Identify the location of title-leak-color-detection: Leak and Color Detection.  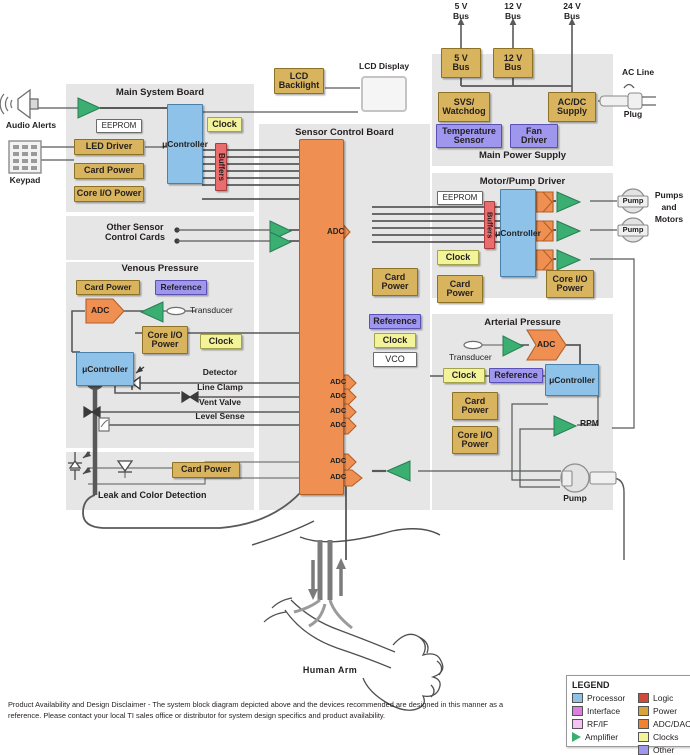
(152, 495).